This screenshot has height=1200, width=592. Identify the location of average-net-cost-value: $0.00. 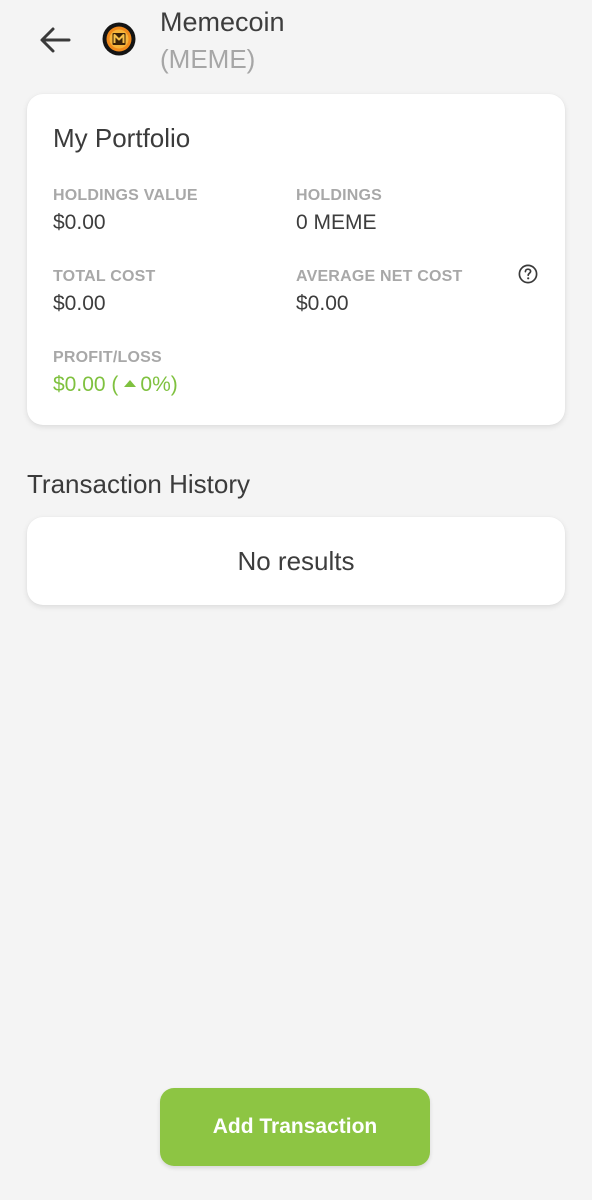
(322, 303).